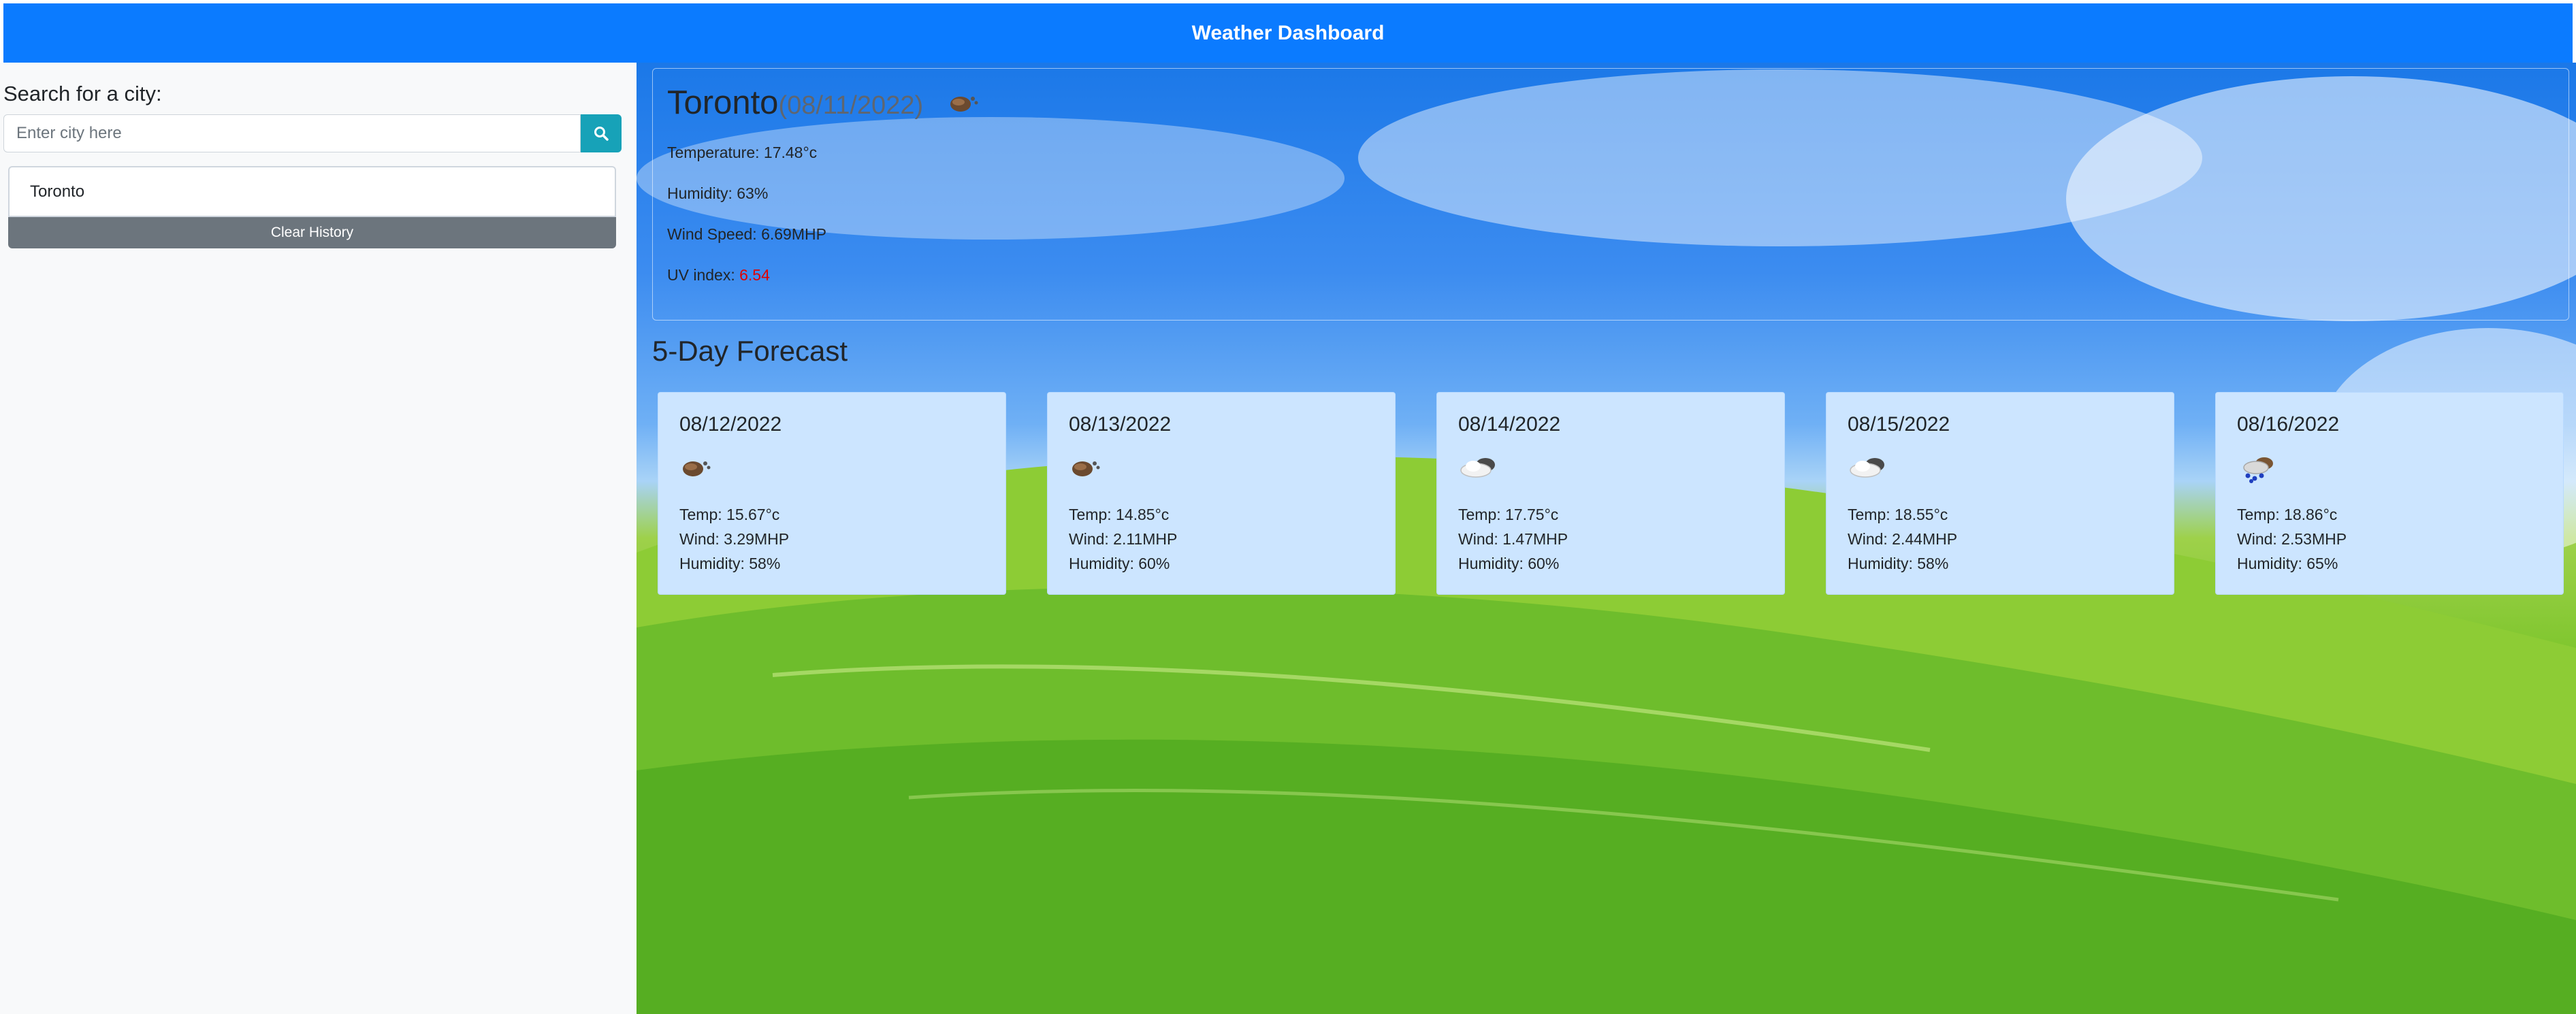  What do you see at coordinates (730, 514) in the screenshot?
I see `forecast-temp: Temp: 15.67°c` at bounding box center [730, 514].